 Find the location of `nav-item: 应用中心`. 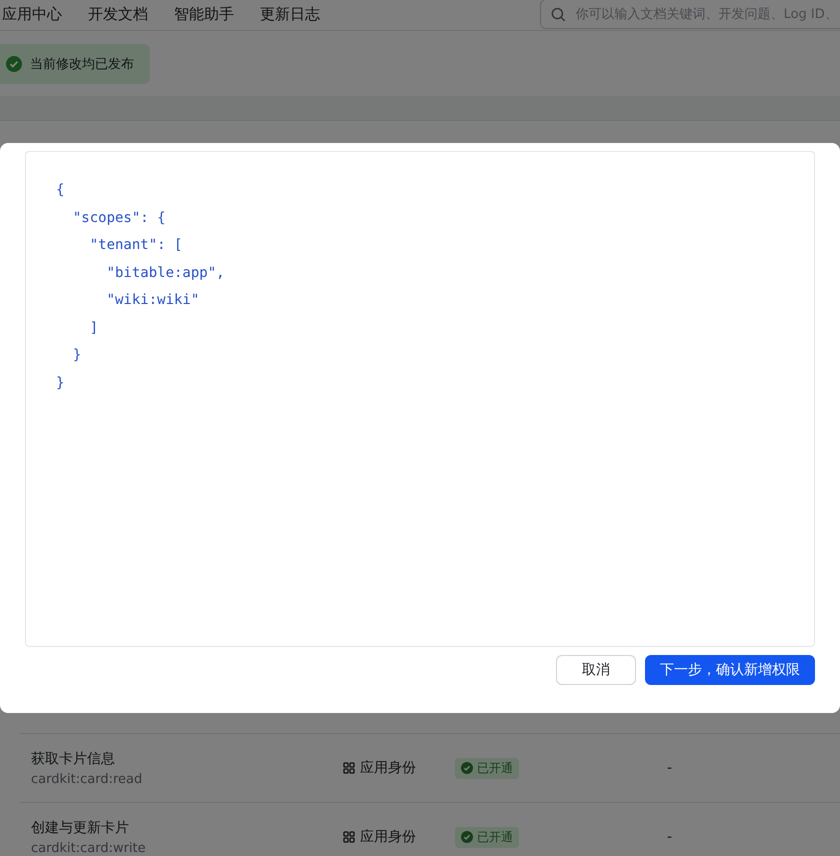

nav-item: 应用中心 is located at coordinates (32, 14).